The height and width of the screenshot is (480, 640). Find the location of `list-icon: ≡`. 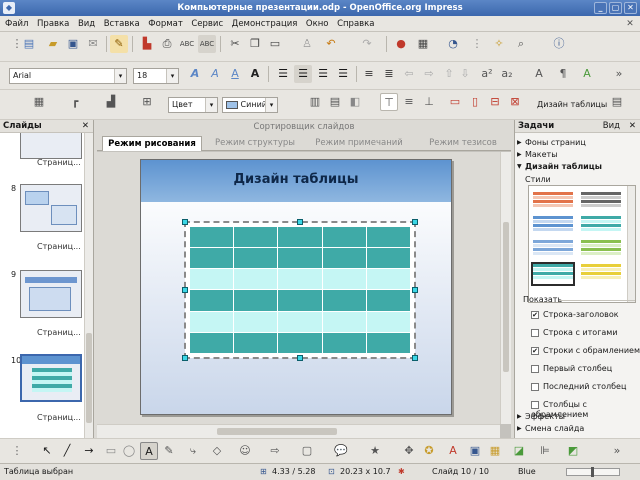

list-icon: ≡ is located at coordinates (369, 74).